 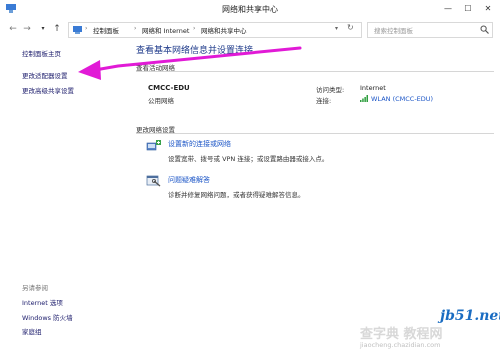 I want to click on breadcrumb-control-panel: 控制面板, so click(x=106, y=30).